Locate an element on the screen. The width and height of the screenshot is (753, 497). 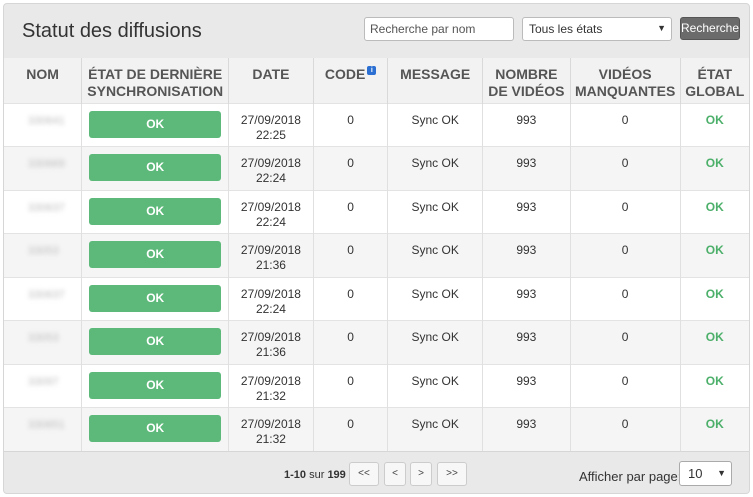
row-name: 33053 is located at coordinates (43, 338).